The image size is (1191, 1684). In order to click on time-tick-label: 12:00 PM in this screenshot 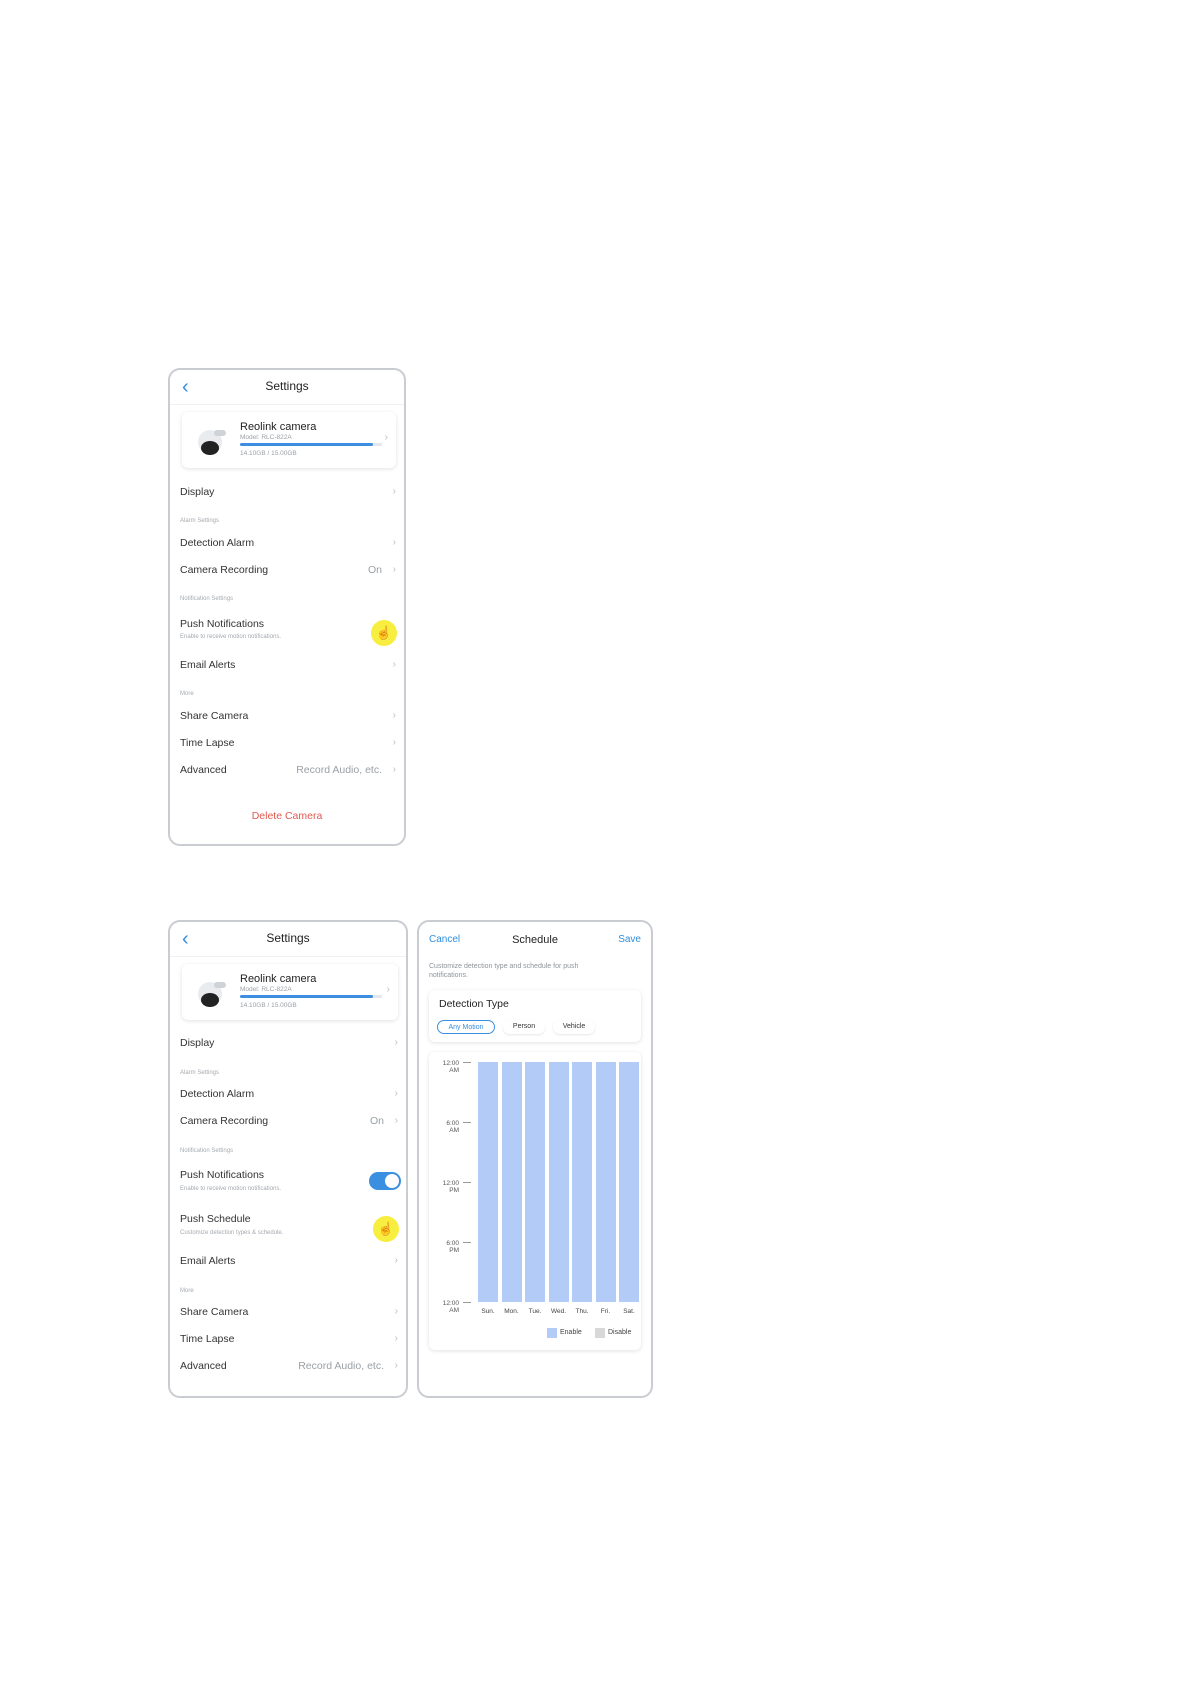, I will do `click(450, 1187)`.